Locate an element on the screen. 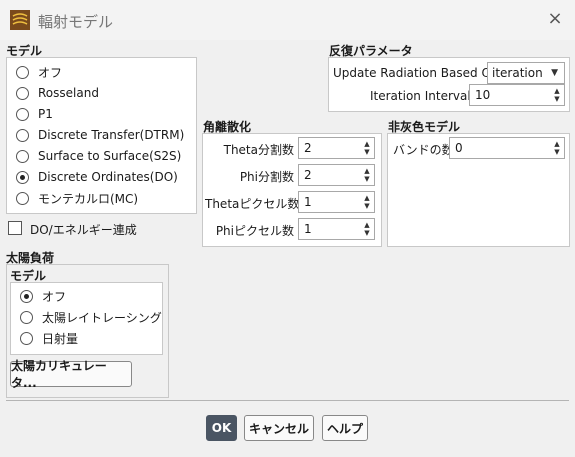 This screenshot has height=457, width=575. cancel-button: キャンセル is located at coordinates (279, 428).